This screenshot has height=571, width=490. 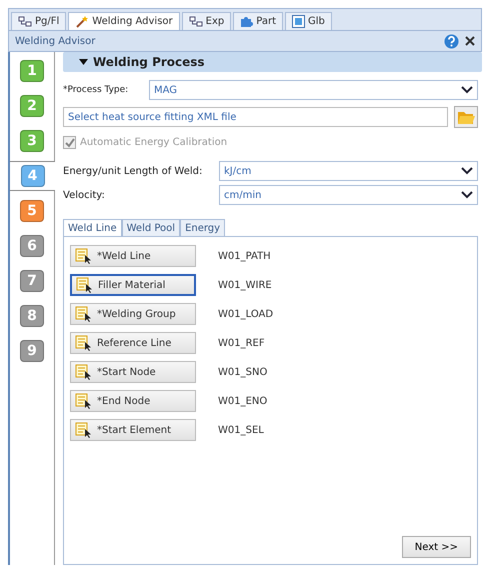 What do you see at coordinates (151, 228) in the screenshot?
I see `tab: Weld Pool` at bounding box center [151, 228].